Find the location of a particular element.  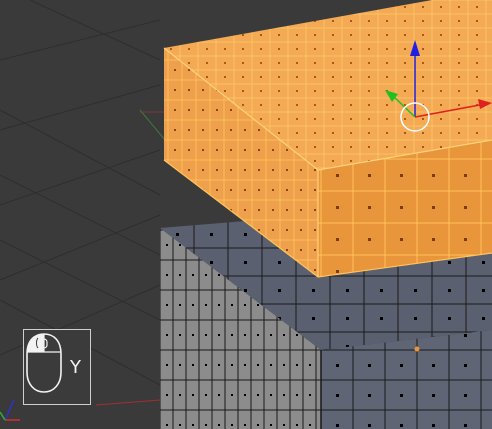

input-overlay: Y is located at coordinates (57, 367).